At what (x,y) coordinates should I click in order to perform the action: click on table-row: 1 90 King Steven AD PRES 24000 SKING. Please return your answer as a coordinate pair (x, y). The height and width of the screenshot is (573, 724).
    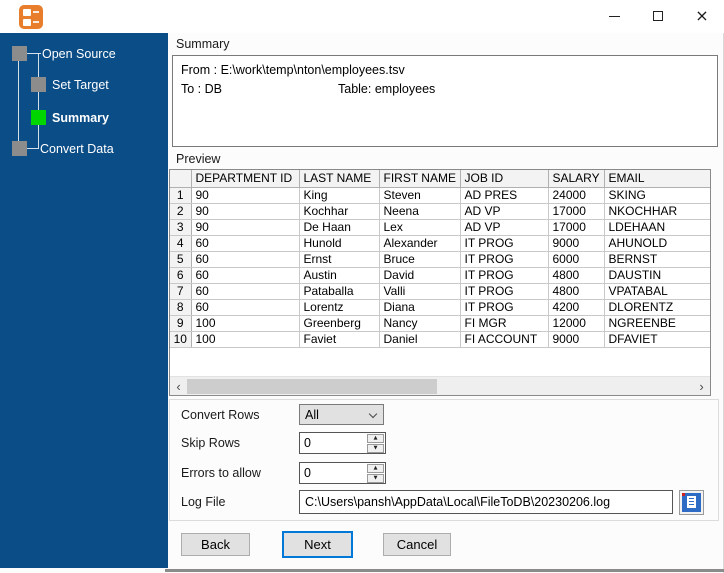
    Looking at the image, I should click on (440, 195).